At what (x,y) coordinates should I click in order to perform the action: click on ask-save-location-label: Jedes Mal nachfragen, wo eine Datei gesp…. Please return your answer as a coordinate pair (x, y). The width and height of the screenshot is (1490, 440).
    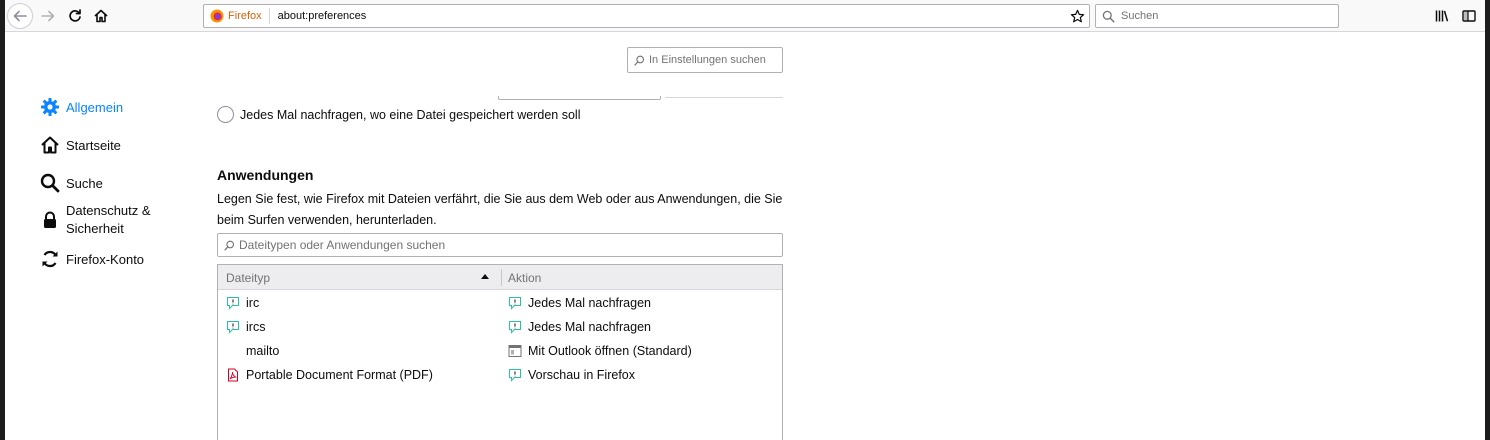
    Looking at the image, I should click on (410, 114).